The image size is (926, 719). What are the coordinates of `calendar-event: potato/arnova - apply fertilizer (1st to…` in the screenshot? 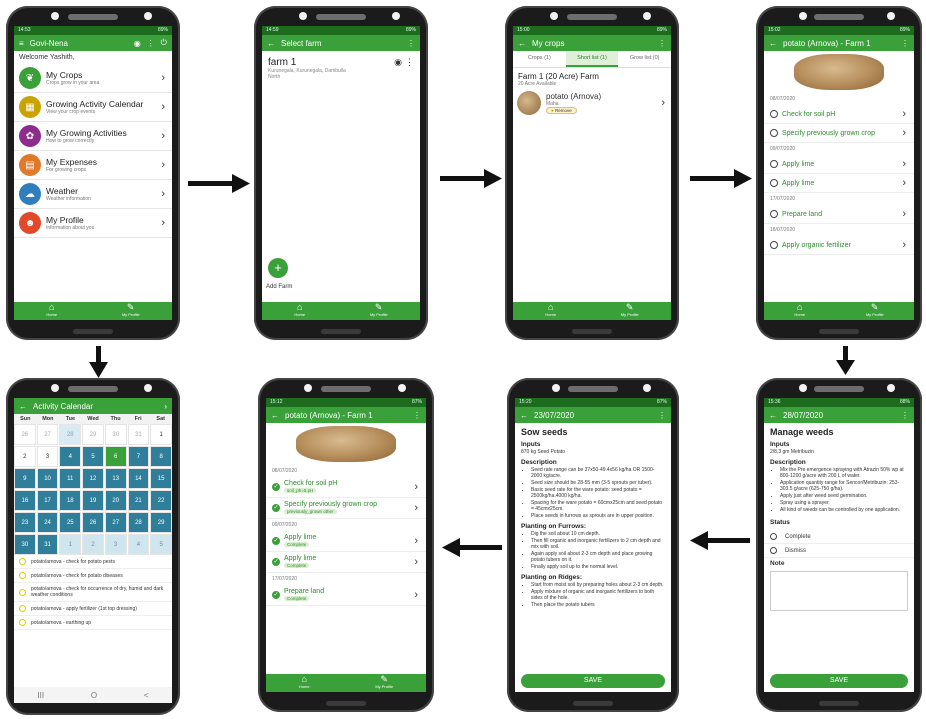 It's located at (93, 609).